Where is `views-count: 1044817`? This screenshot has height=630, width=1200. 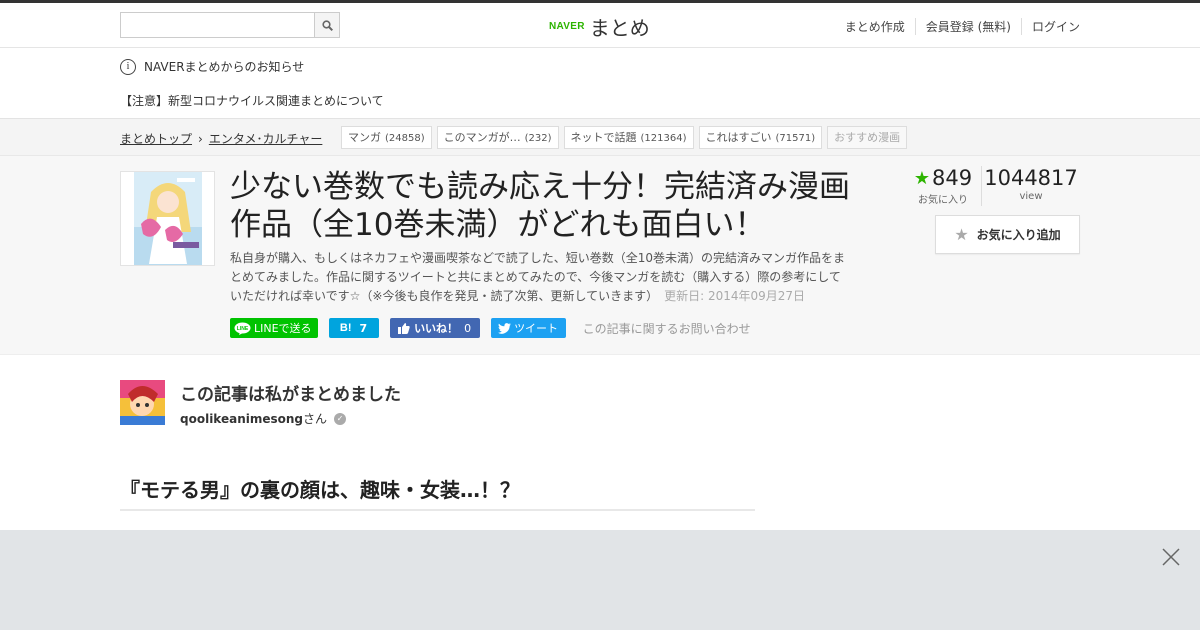 views-count: 1044817 is located at coordinates (1031, 178).